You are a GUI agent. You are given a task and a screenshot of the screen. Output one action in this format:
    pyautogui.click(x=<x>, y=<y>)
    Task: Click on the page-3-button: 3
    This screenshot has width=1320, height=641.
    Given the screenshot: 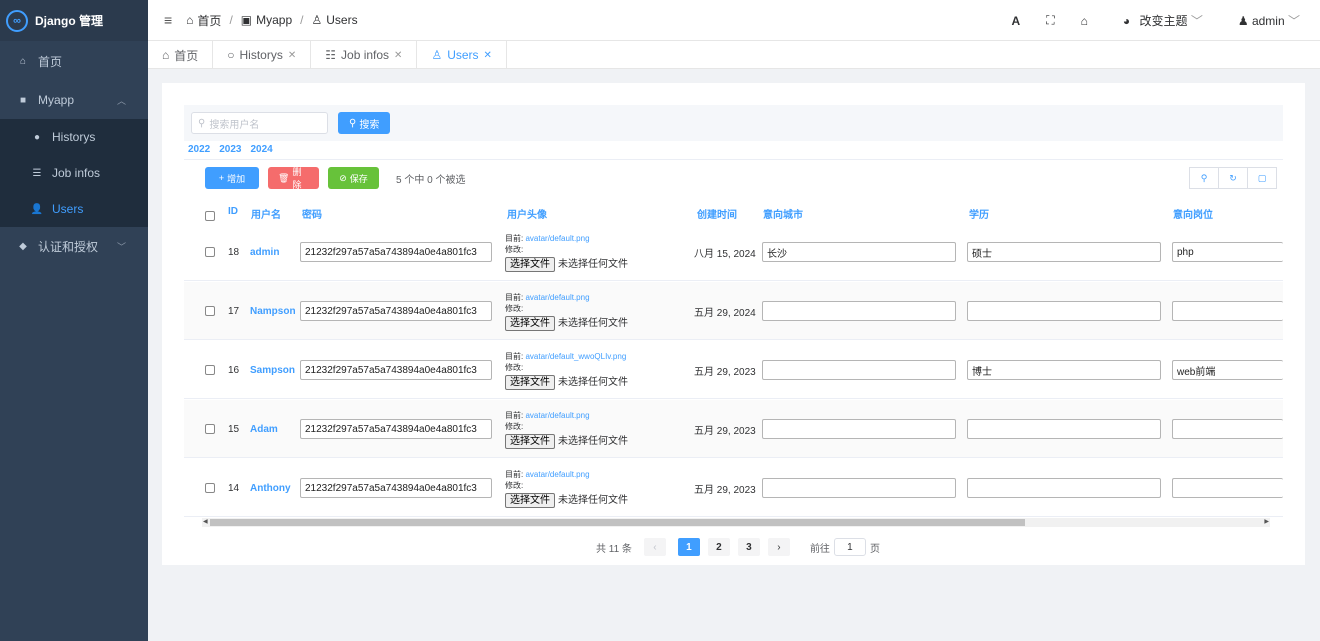 What is the action you would take?
    pyautogui.click(x=748, y=547)
    